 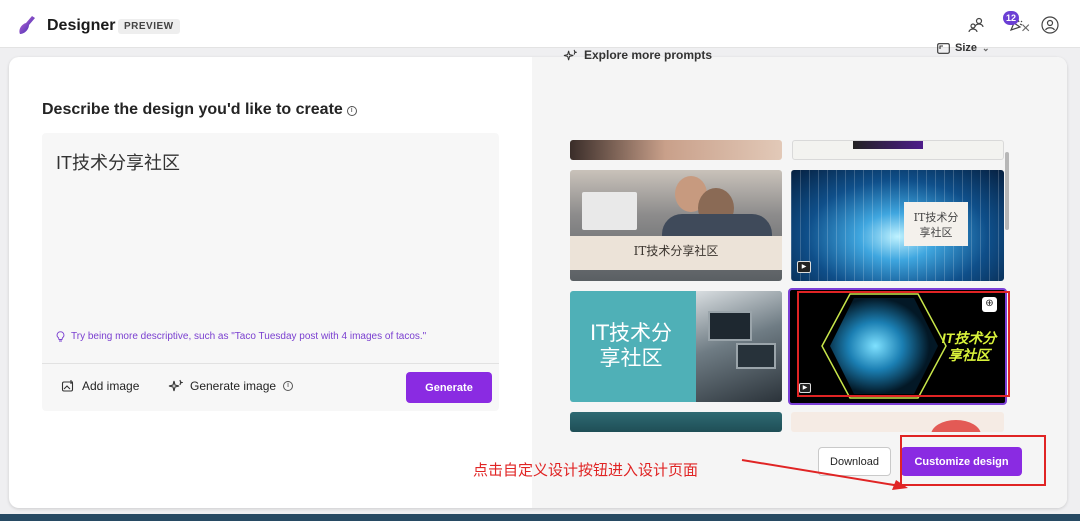 I want to click on designer-logo-icon, so click(x=27, y=25).